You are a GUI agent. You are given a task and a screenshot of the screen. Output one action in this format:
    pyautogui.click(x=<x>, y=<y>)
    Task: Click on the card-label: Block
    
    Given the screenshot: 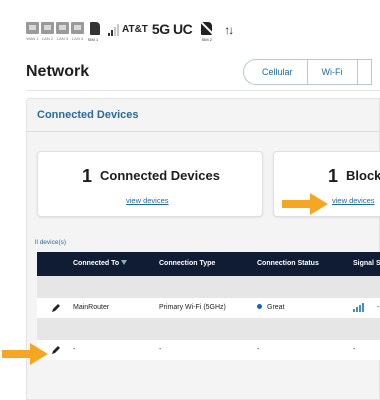 What is the action you would take?
    pyautogui.click(x=363, y=175)
    